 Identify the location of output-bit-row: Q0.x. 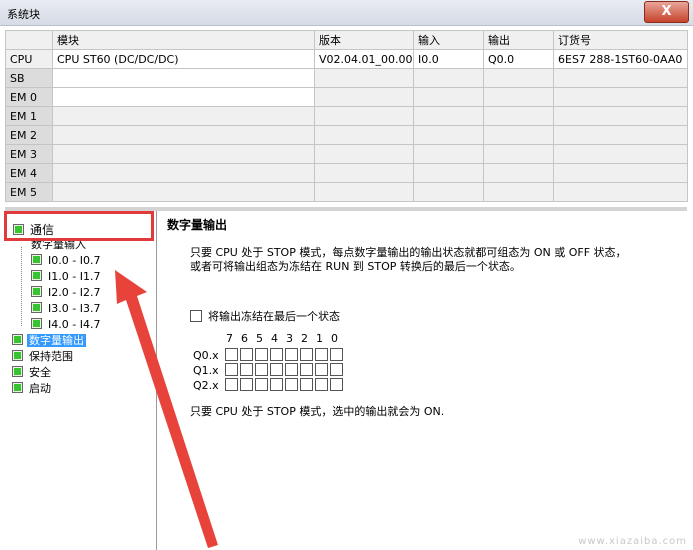
(269, 355).